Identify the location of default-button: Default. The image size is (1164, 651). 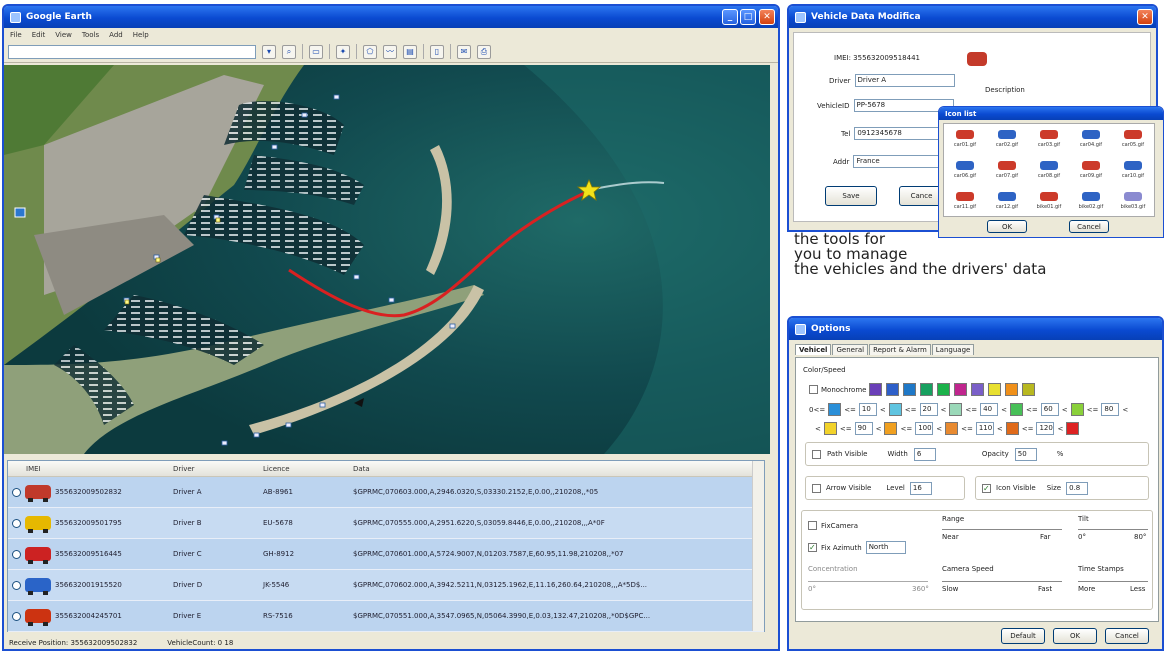
(1023, 636).